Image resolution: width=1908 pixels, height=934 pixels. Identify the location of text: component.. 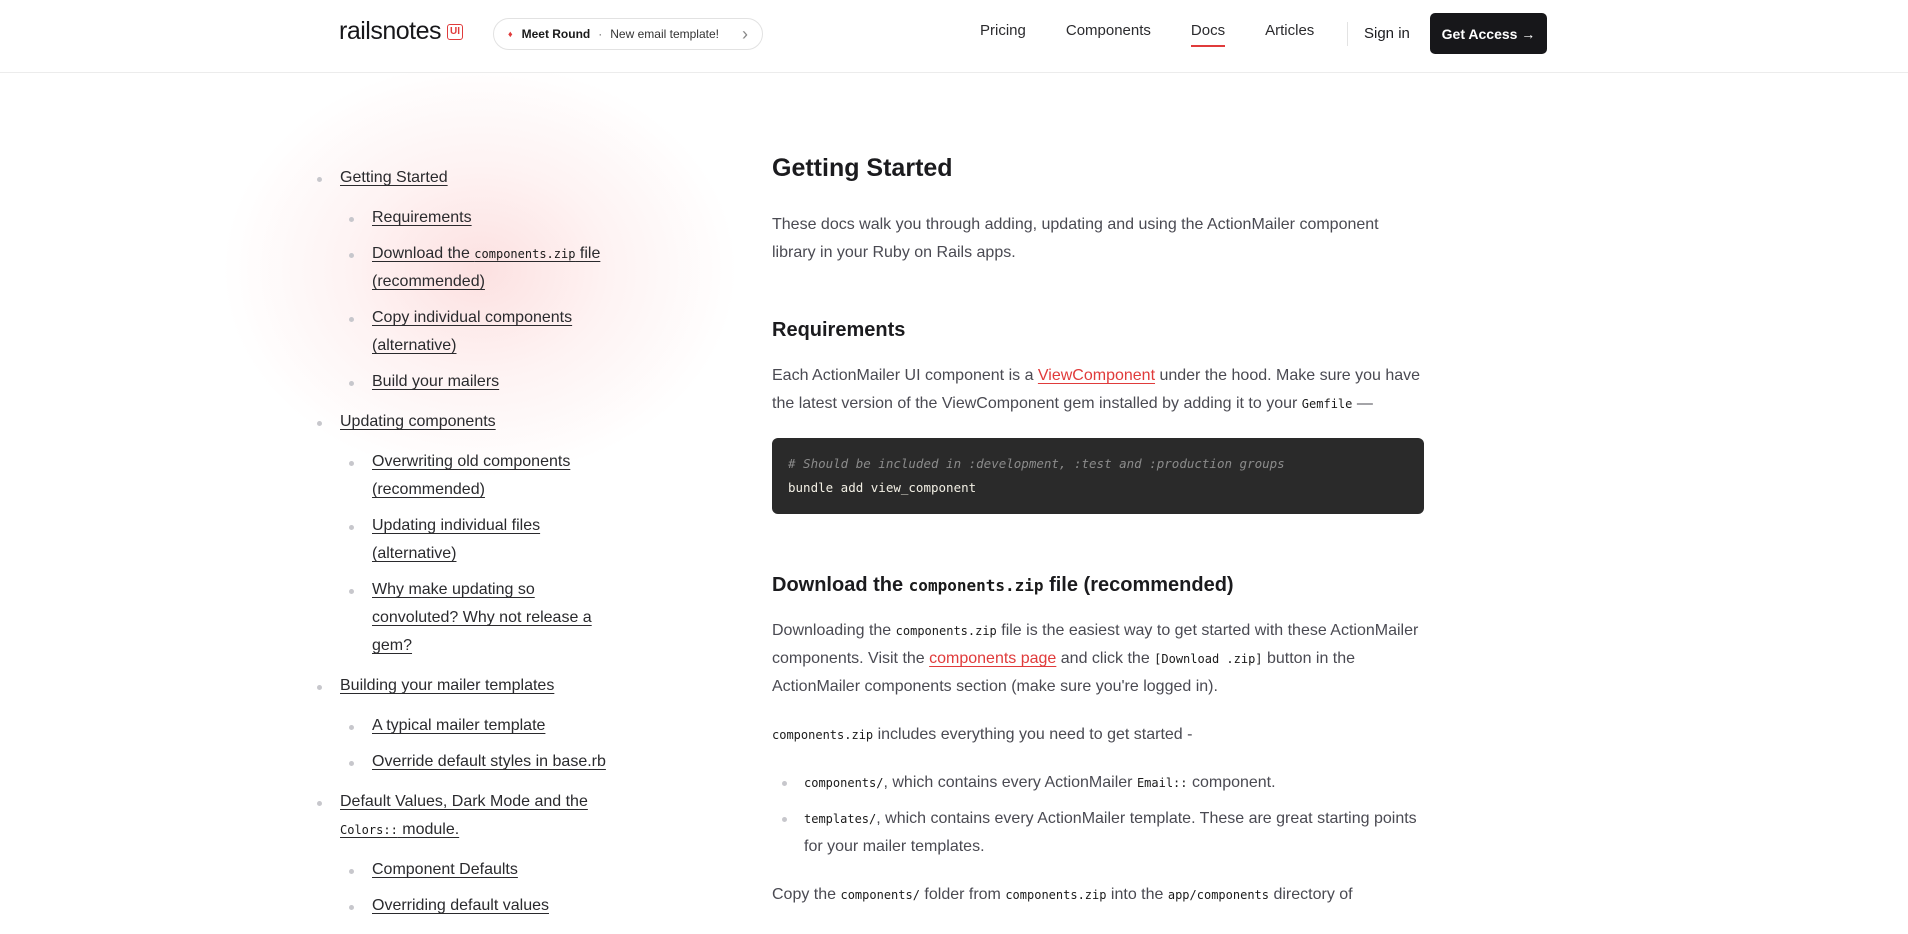
(1231, 782).